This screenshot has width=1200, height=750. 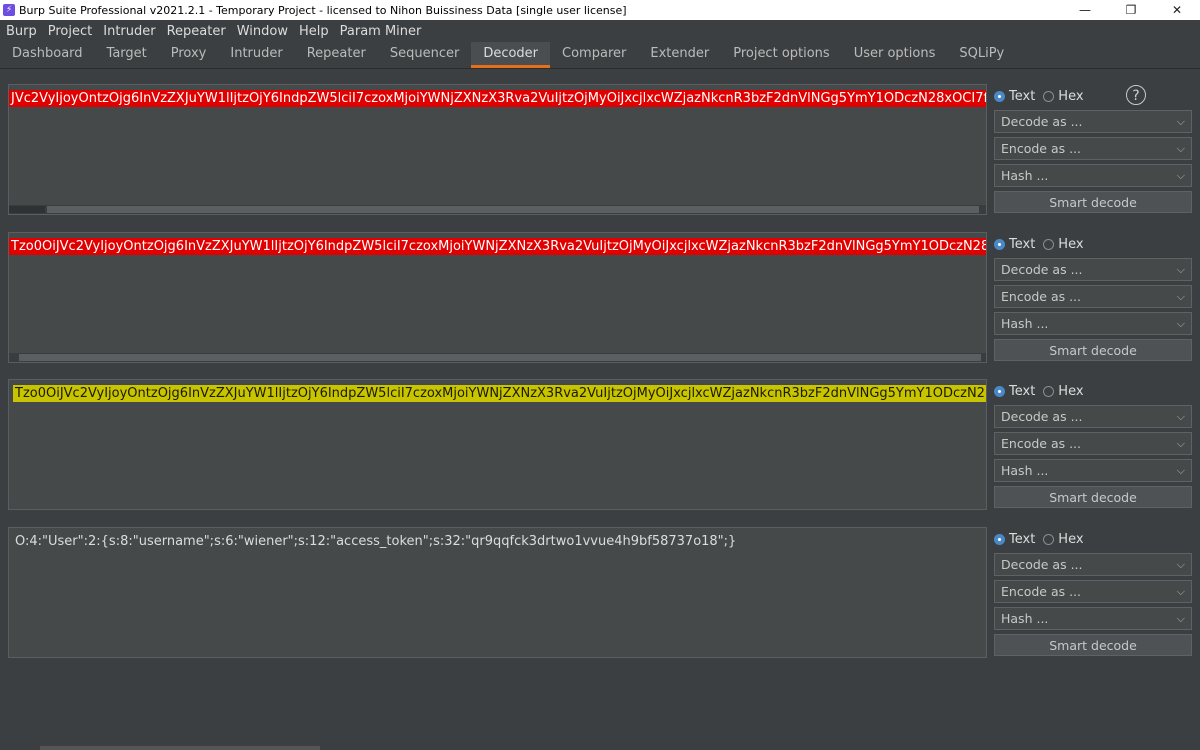 I want to click on panel-1-smart-decode-button: Smart decode, so click(x=1093, y=202).